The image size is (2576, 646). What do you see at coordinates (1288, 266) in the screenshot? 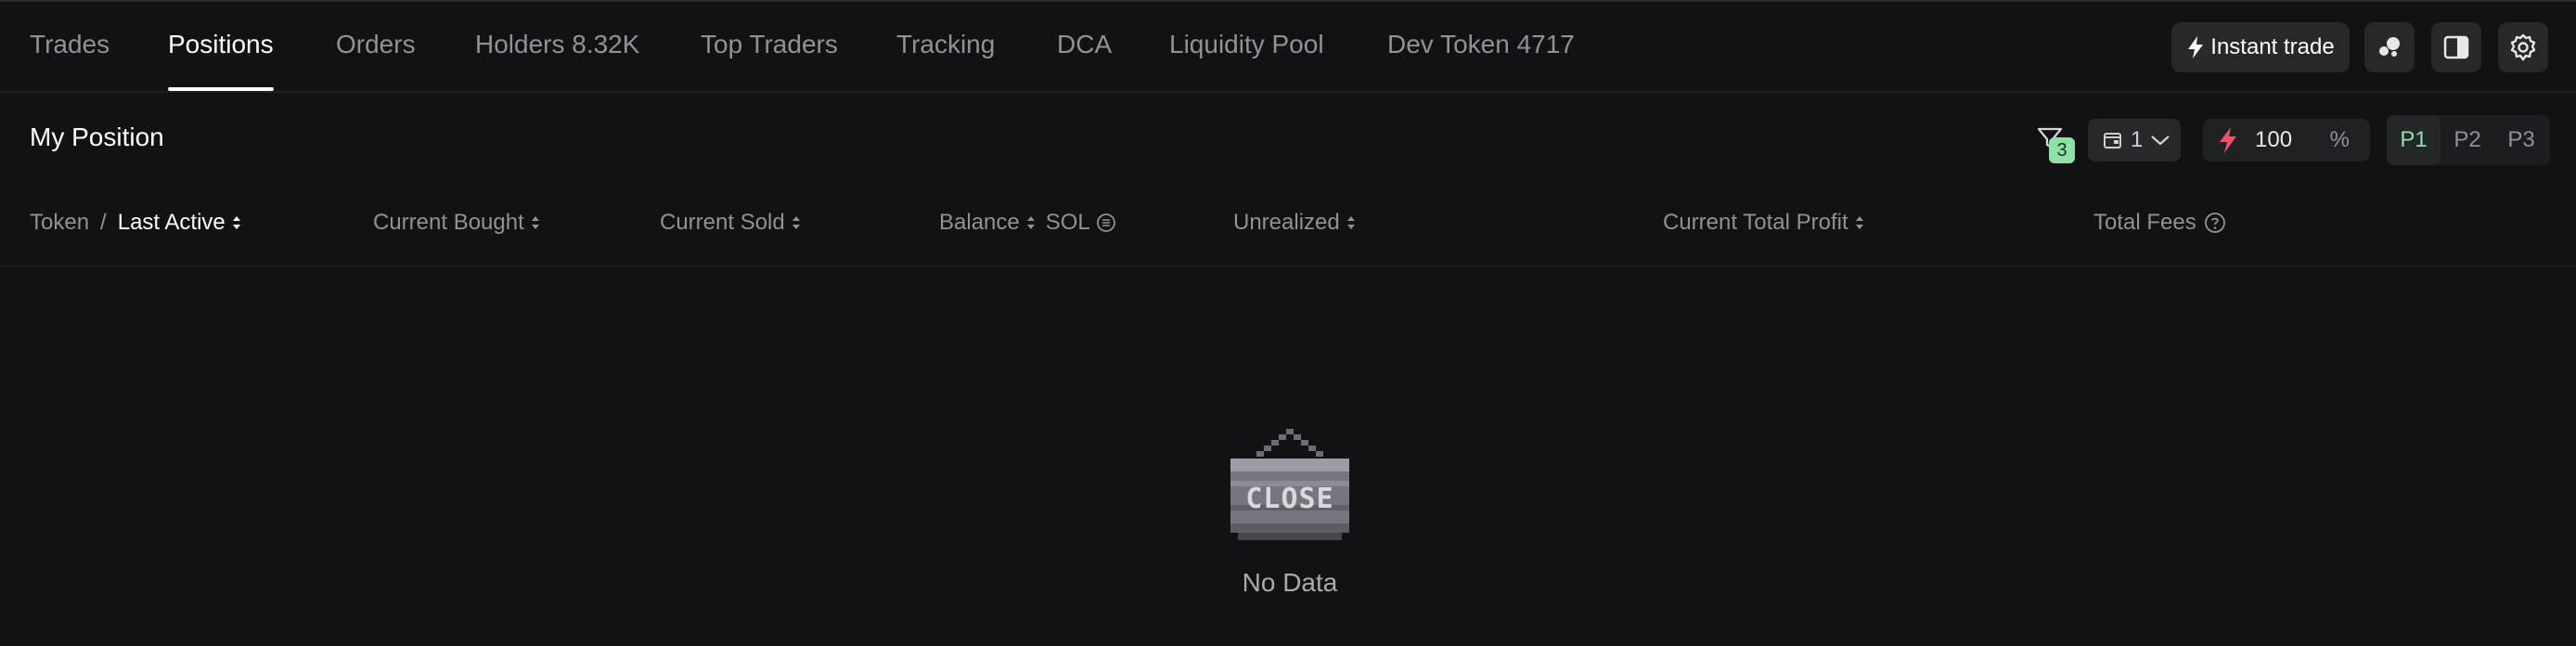
I see `header-divider` at bounding box center [1288, 266].